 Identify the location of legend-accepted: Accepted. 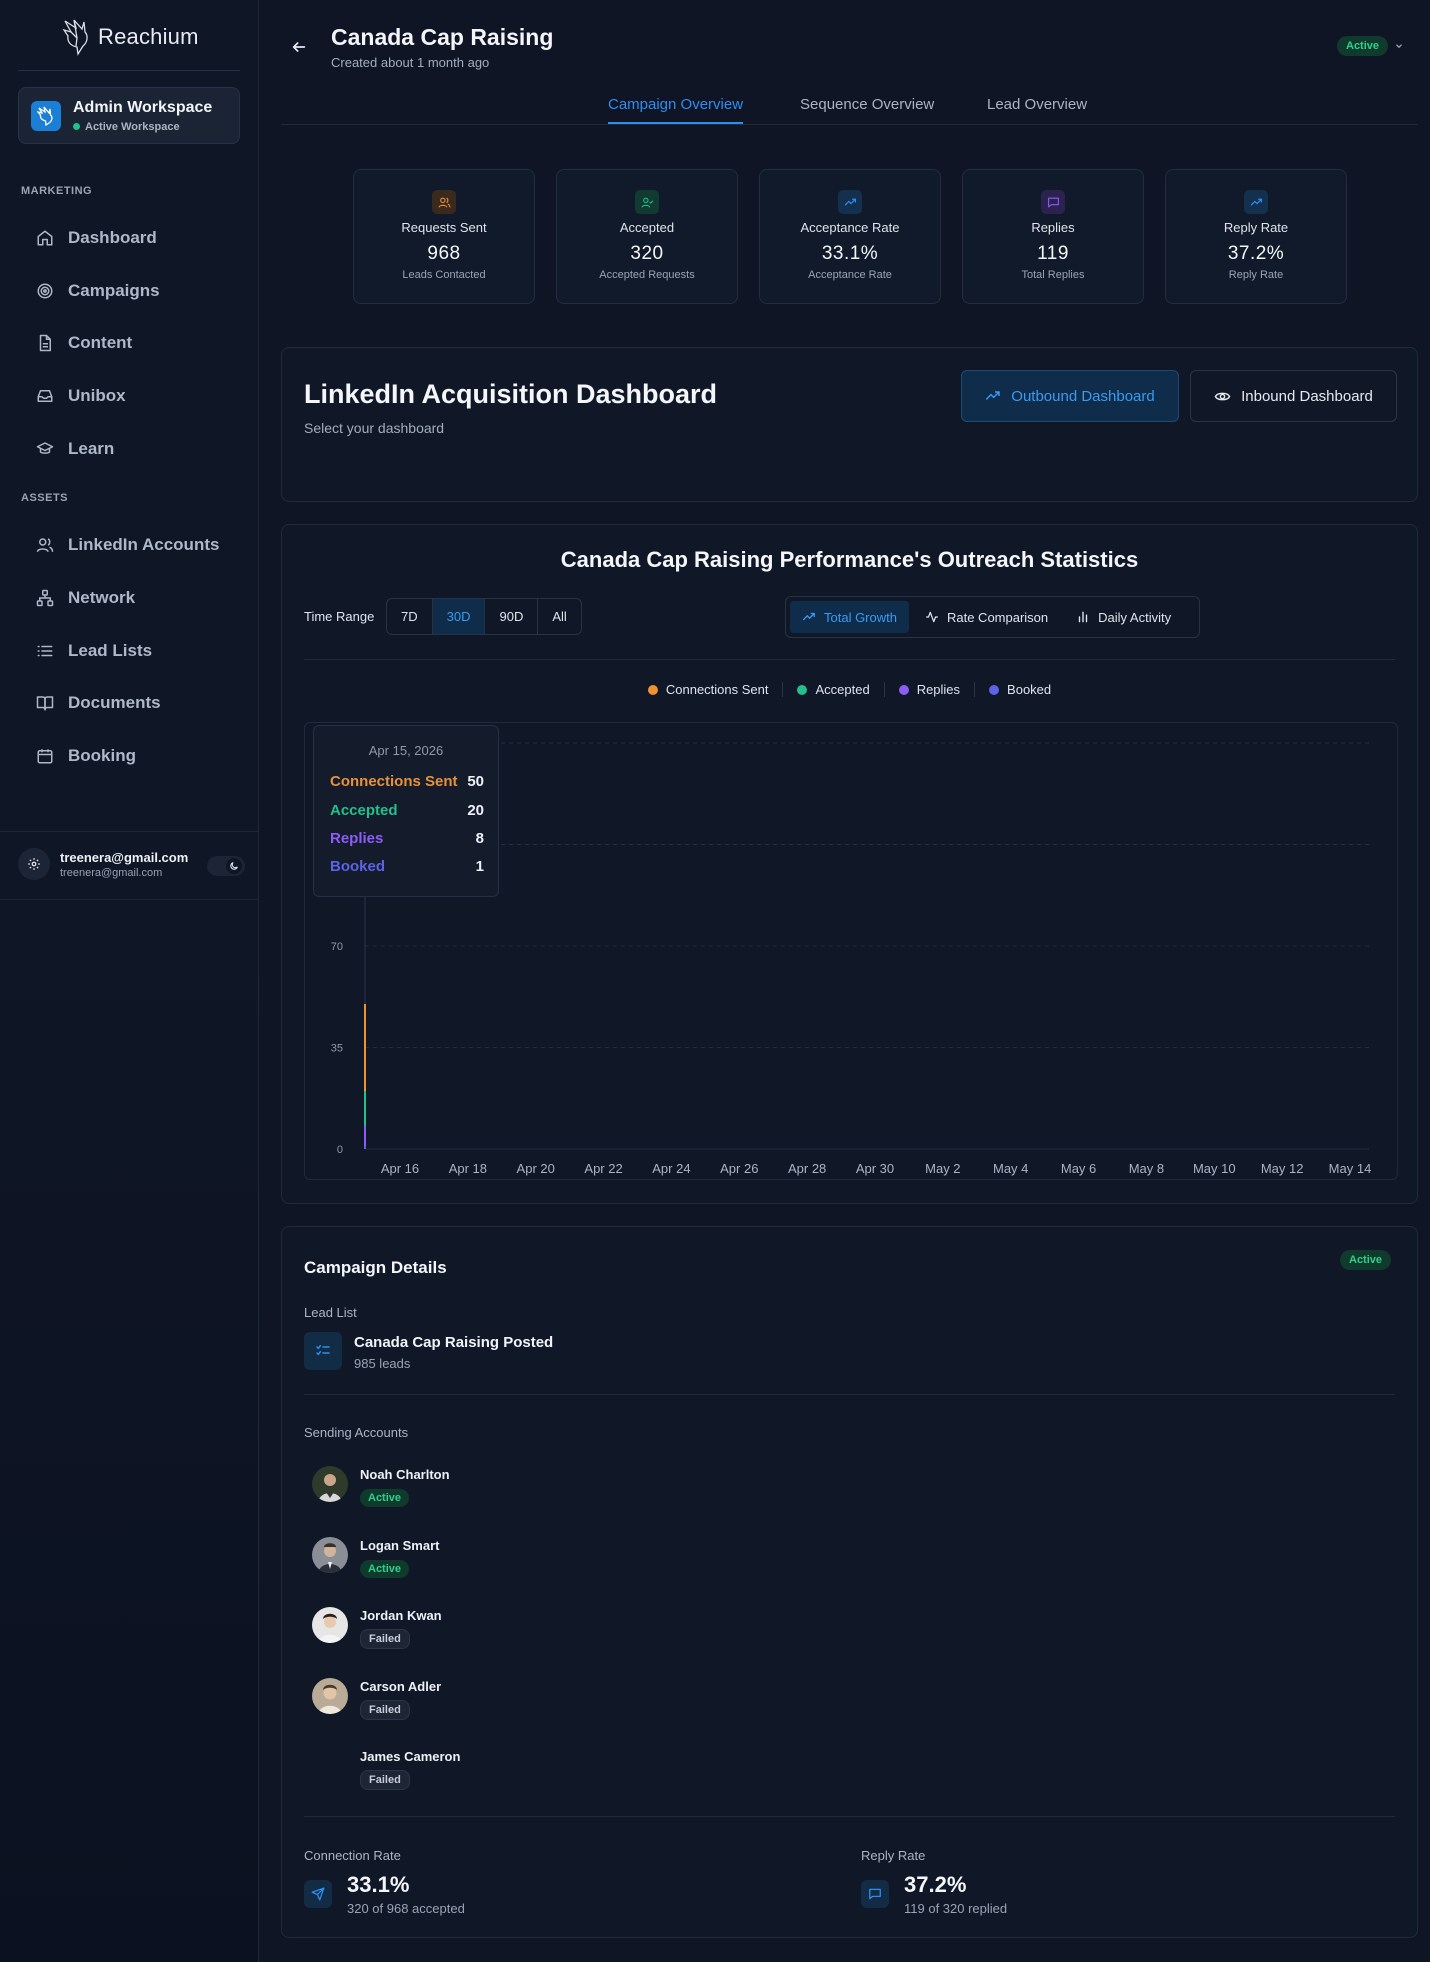
(834, 689).